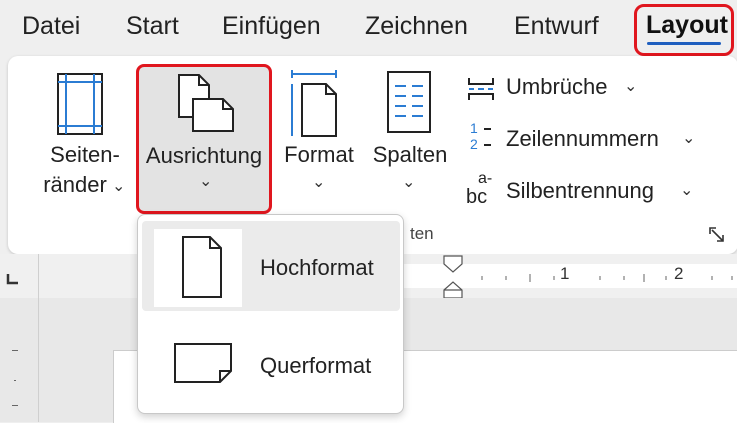  I want to click on format-button: Format ⌄, so click(319, 139).